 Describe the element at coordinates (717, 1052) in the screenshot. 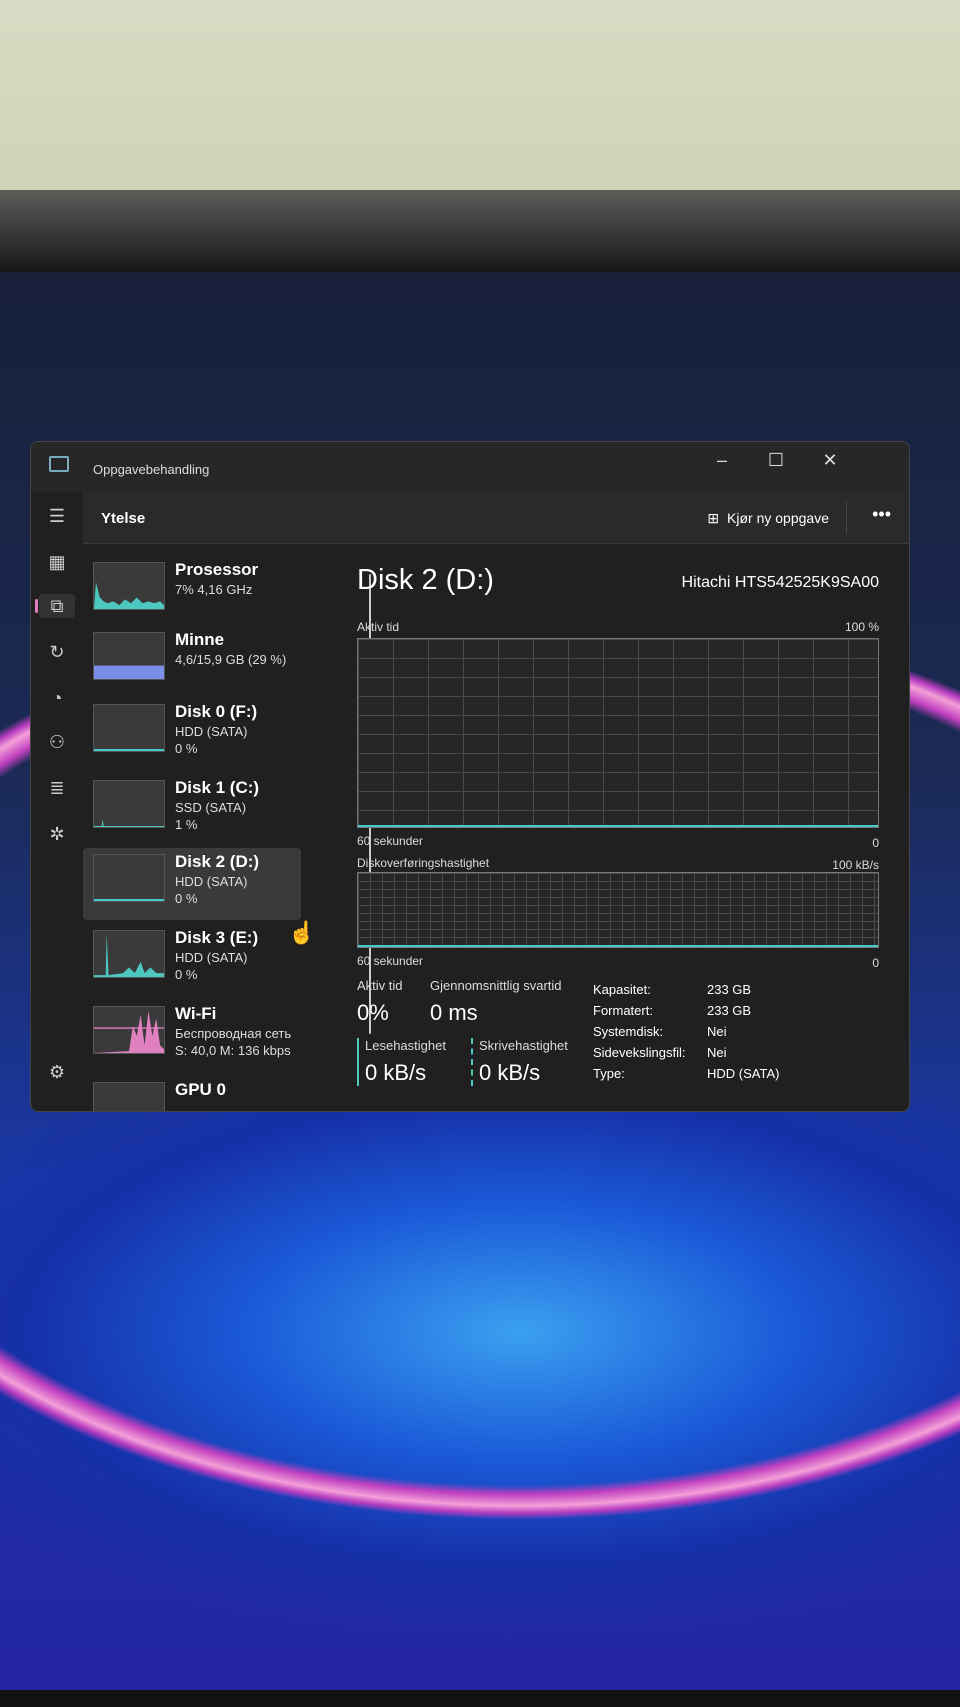

I see `page-file-value: Nei` at that location.